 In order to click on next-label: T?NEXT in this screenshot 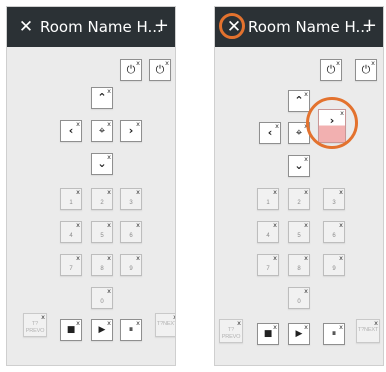, I will do `click(368, 330)`.